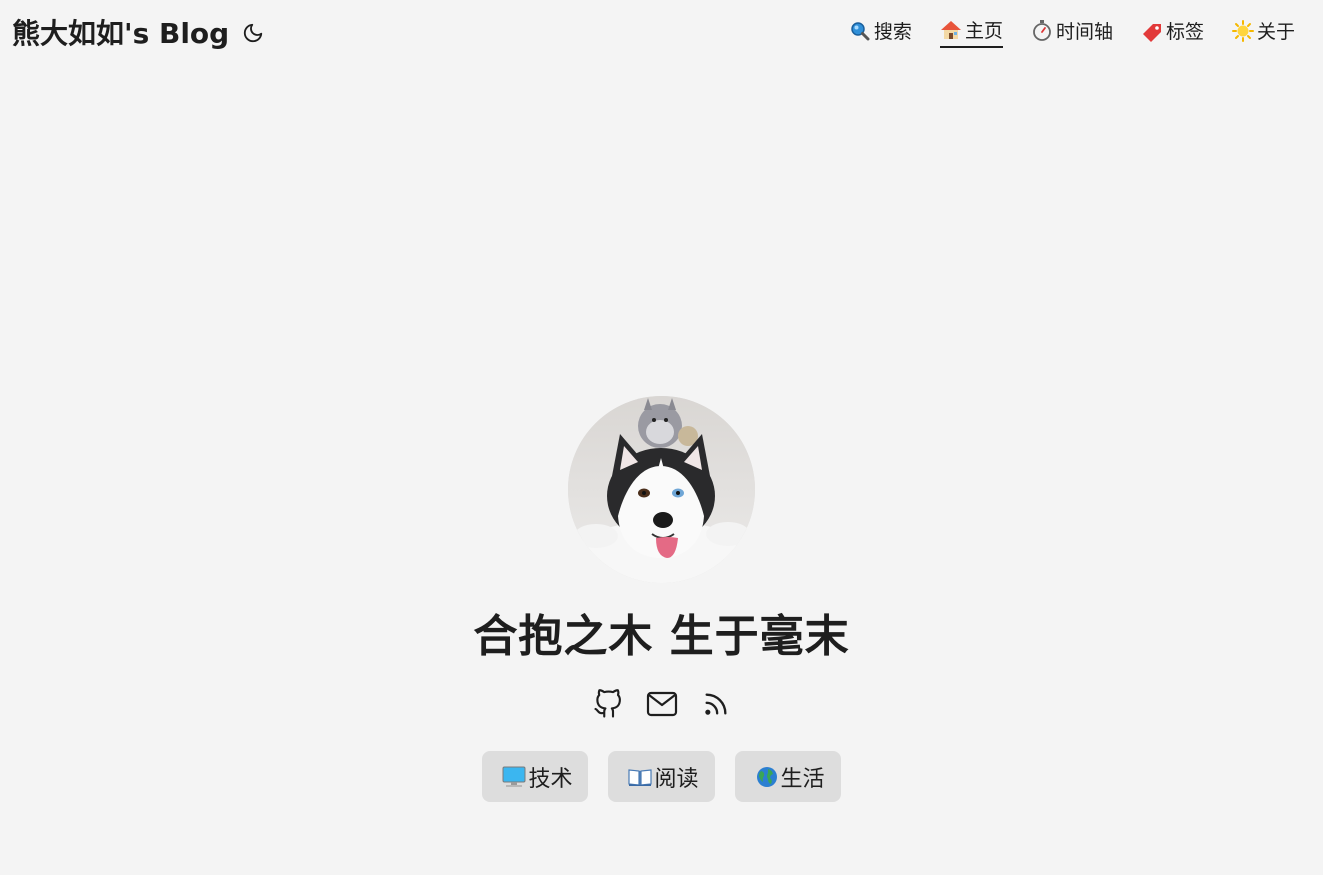 This screenshot has width=1323, height=875. Describe the element at coordinates (676, 779) in the screenshot. I see `category-label: 阅读` at that location.